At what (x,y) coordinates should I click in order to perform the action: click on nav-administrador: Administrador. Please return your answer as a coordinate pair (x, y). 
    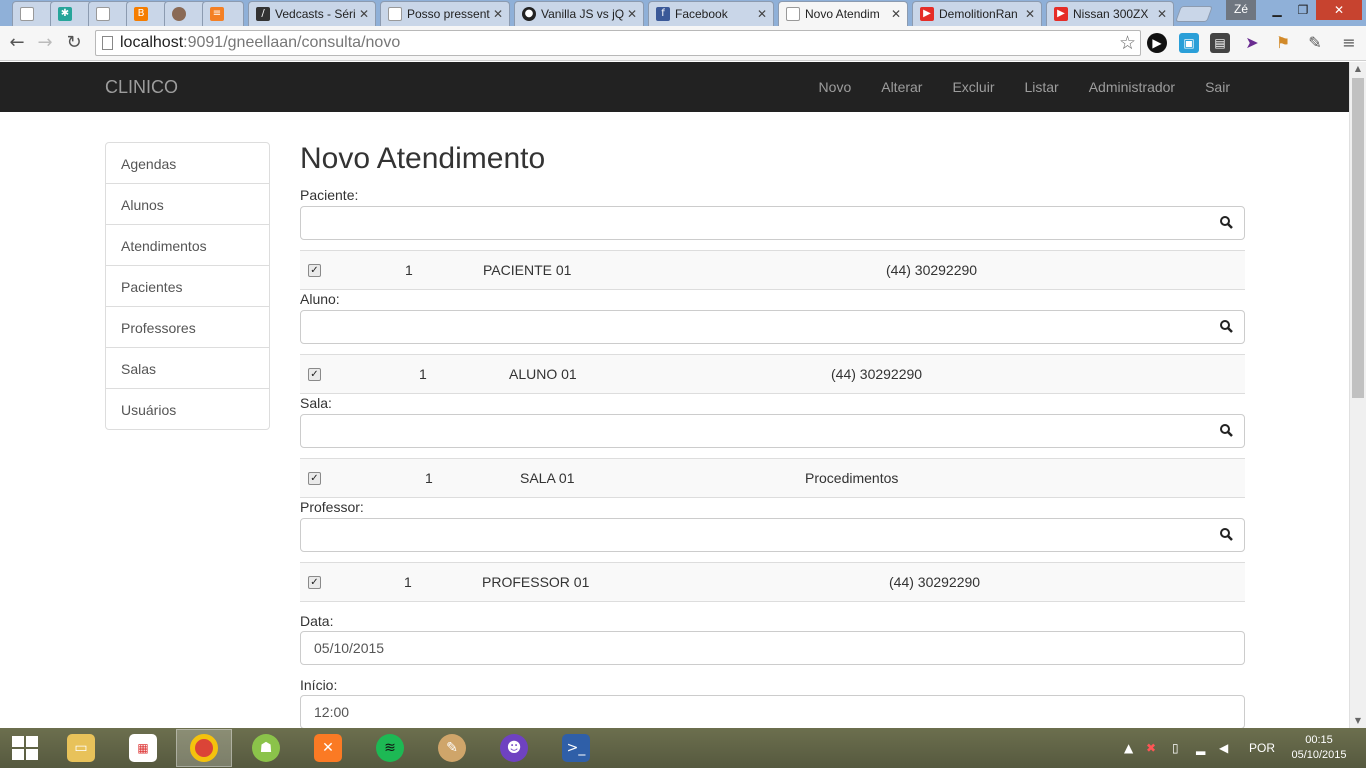
    Looking at the image, I should click on (1132, 87).